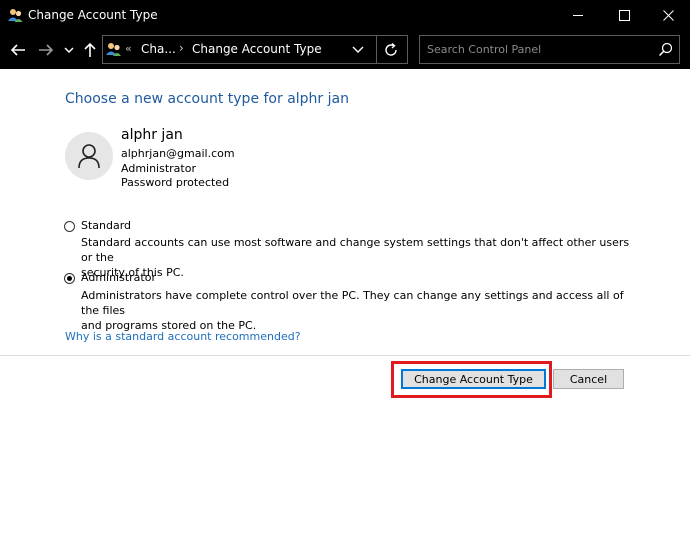 The width and height of the screenshot is (690, 539). I want to click on minimize-icon, so click(577, 15).